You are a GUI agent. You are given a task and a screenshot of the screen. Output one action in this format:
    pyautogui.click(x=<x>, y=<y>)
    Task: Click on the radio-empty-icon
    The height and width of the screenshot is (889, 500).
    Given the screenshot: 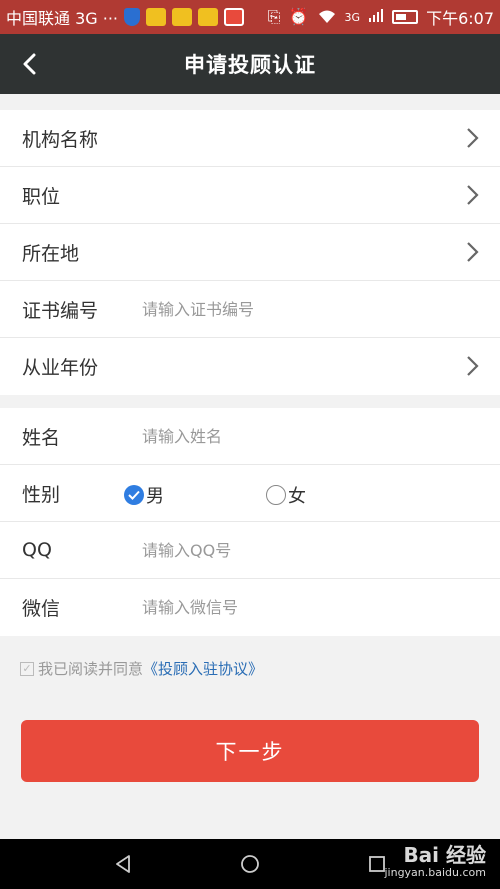 What is the action you would take?
    pyautogui.click(x=276, y=495)
    